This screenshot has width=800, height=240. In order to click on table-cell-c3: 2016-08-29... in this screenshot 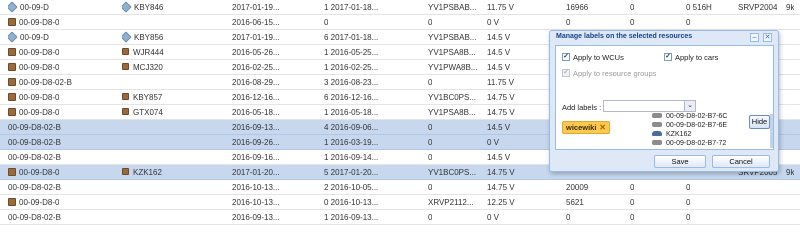, I will do `click(256, 82)`.